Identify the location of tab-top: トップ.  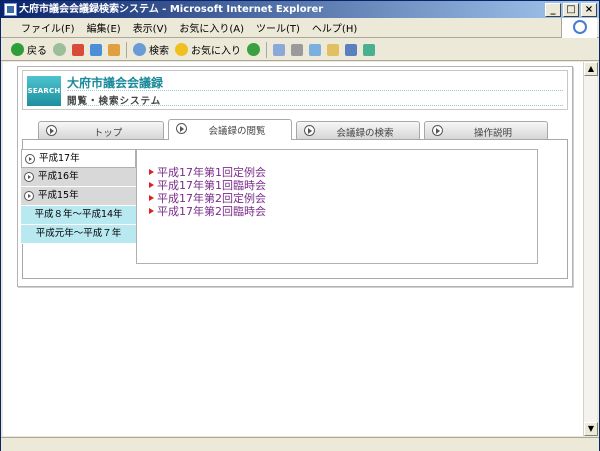
(101, 130).